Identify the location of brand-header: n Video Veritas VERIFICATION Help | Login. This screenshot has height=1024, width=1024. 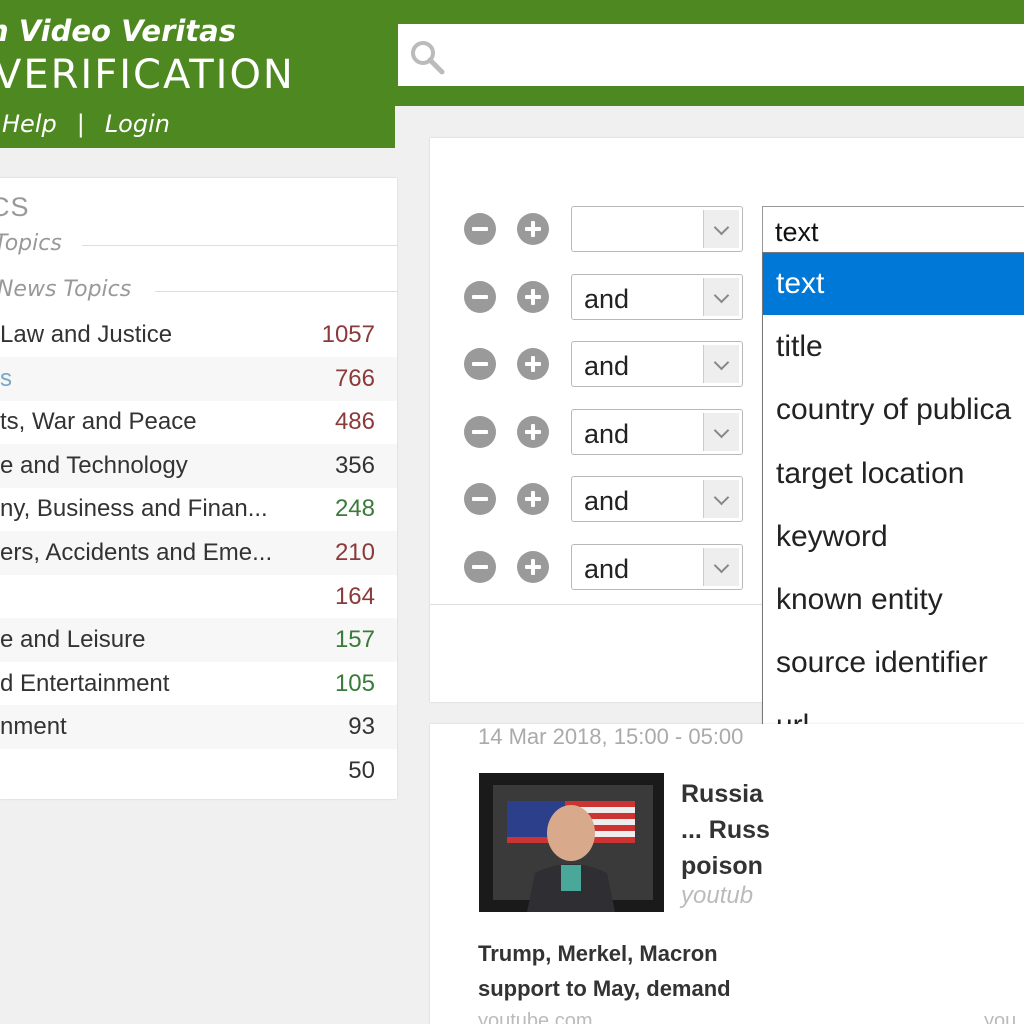
(197, 74).